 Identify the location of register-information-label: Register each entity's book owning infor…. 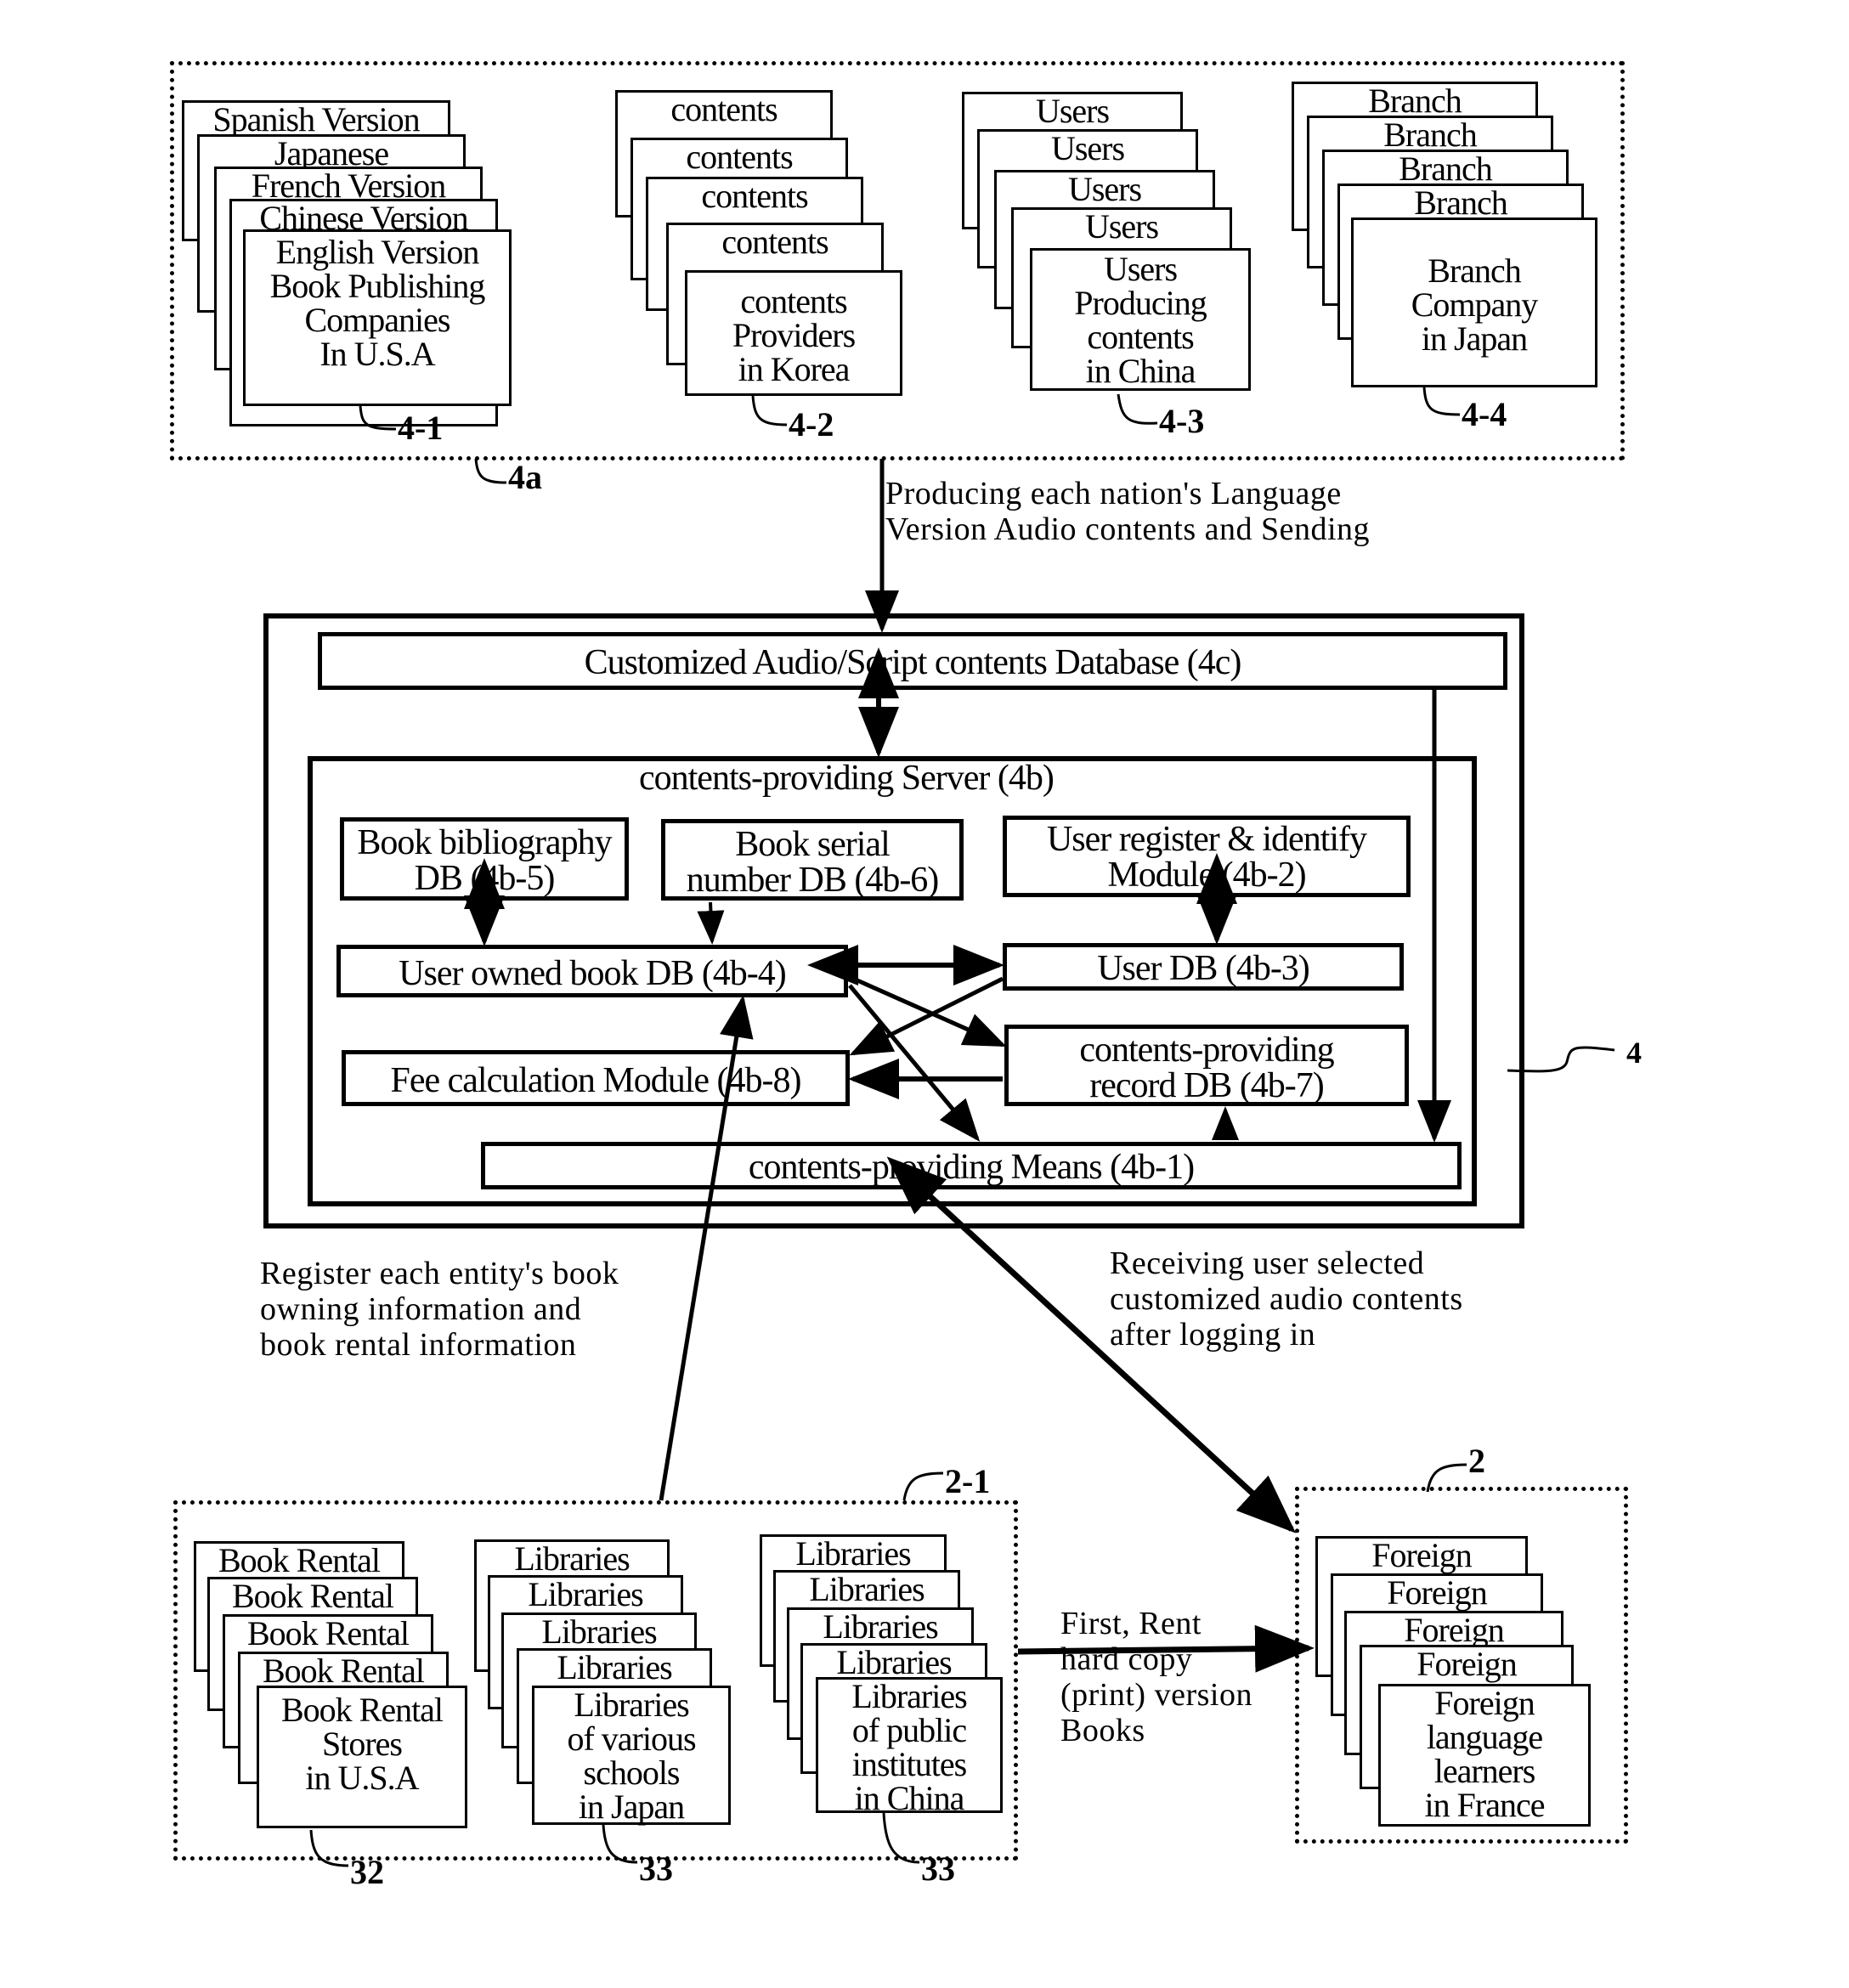
(440, 1309).